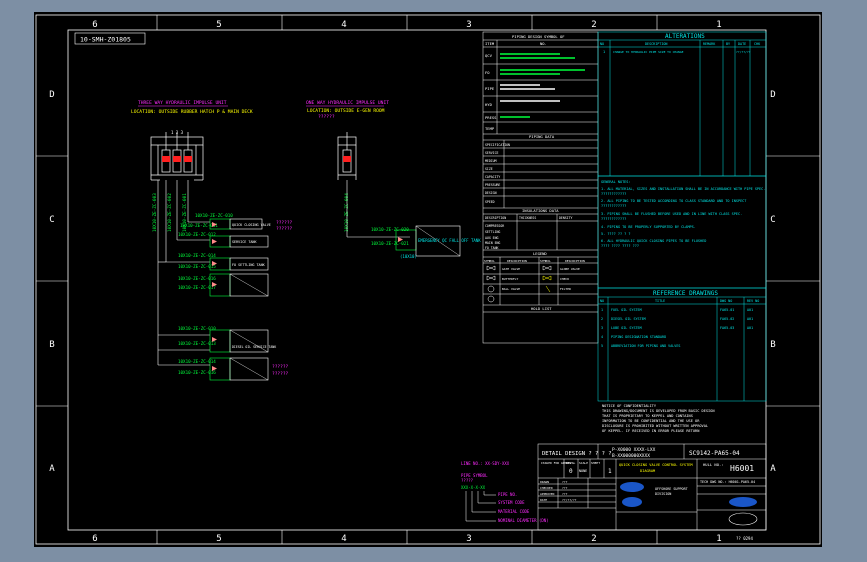 Image resolution: width=867 pixels, height=562 pixels. What do you see at coordinates (602, 44) in the screenshot?
I see `alterations-header: NO` at bounding box center [602, 44].